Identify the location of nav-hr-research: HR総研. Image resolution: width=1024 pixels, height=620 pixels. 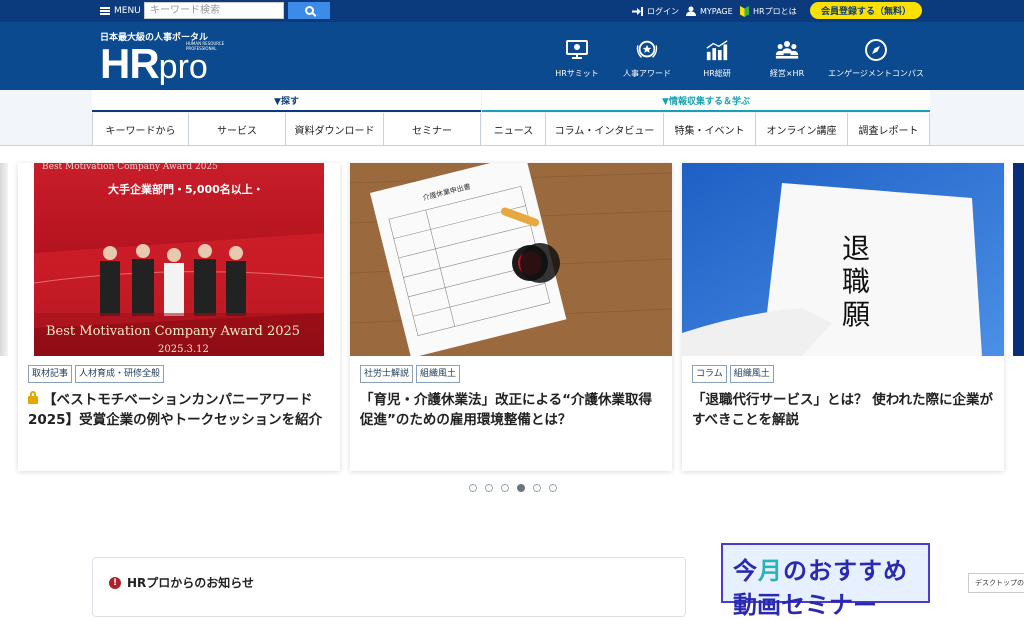
(717, 60).